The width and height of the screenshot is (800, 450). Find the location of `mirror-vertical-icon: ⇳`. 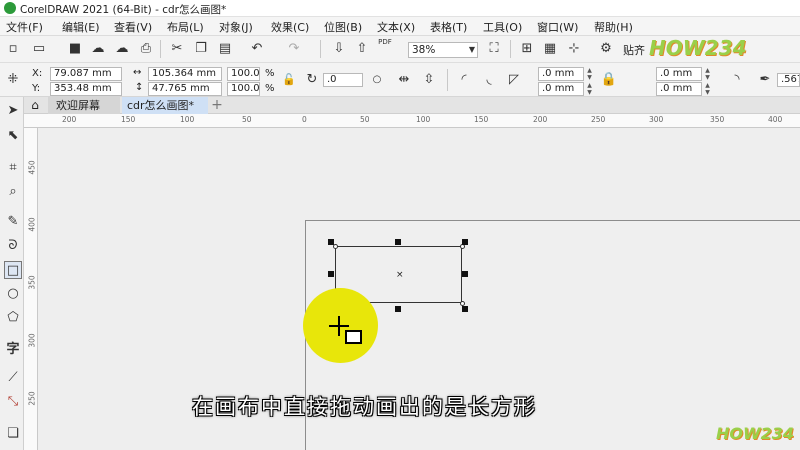

mirror-vertical-icon: ⇳ is located at coordinates (429, 80).